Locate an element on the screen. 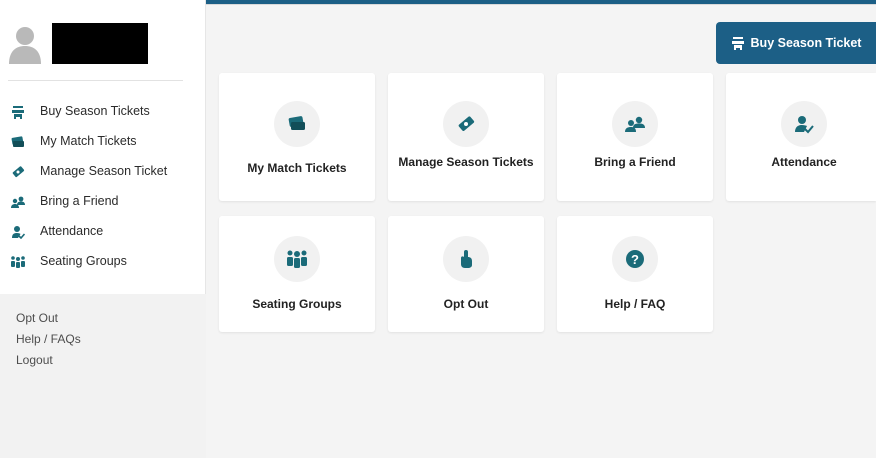  card-my-match-tickets: My Match Tickets is located at coordinates (297, 137).